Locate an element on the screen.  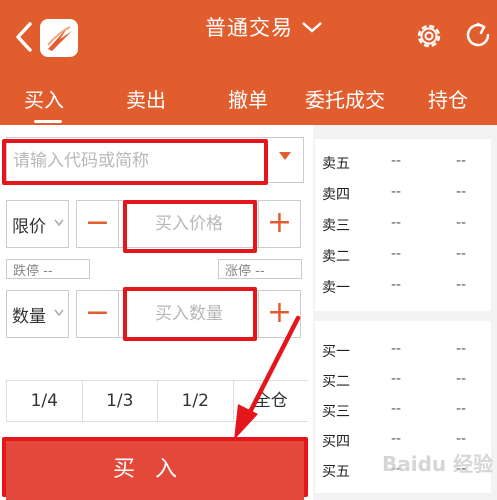
position-fraction-buttons: 1/4 1/3 1/2 全仓 is located at coordinates (157, 401).